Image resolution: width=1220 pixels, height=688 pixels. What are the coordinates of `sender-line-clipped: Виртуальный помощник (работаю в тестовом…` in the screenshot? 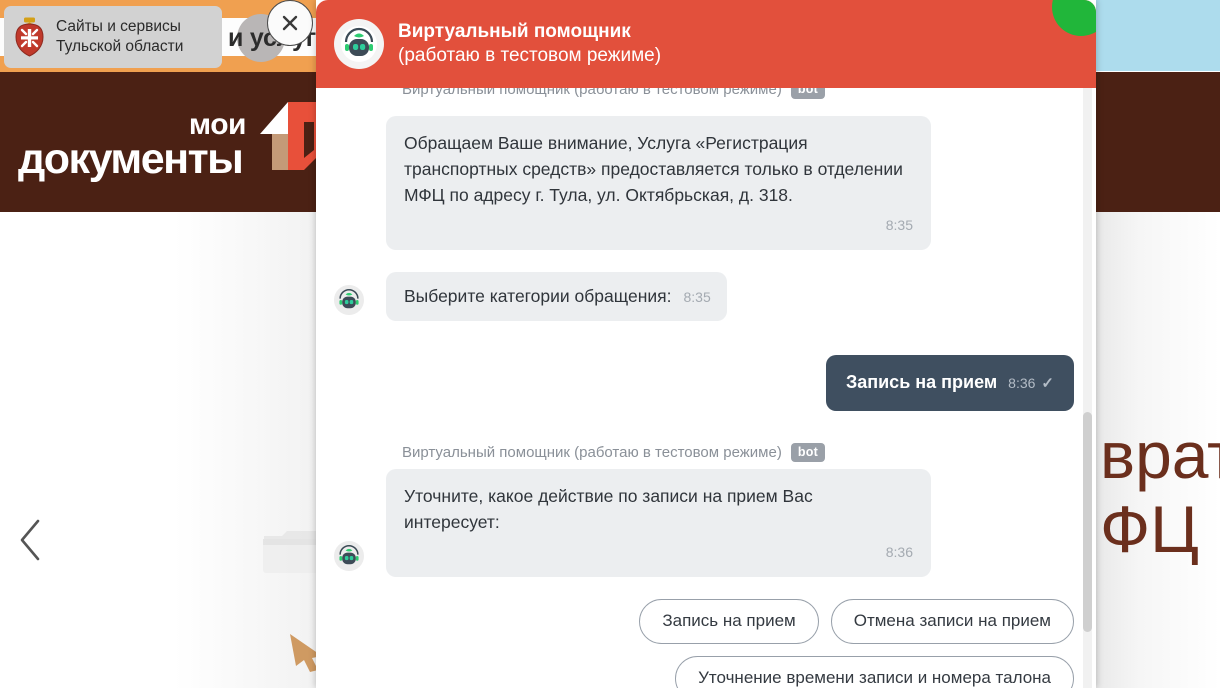 It's located at (614, 93).